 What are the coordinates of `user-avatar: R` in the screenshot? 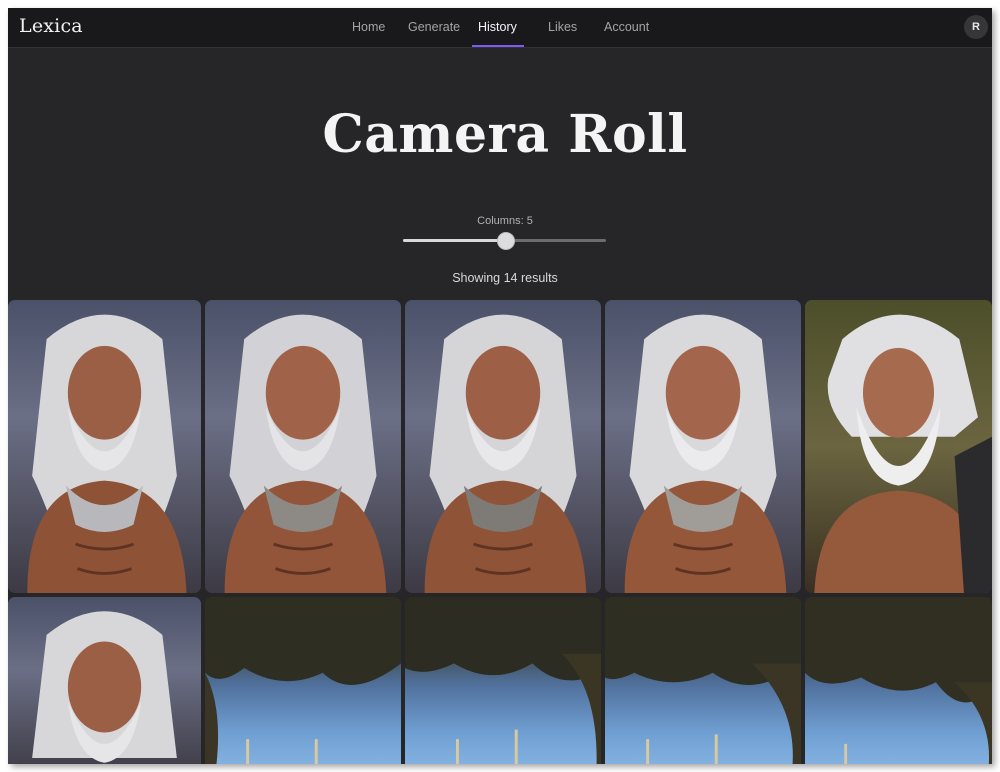 It's located at (976, 27).